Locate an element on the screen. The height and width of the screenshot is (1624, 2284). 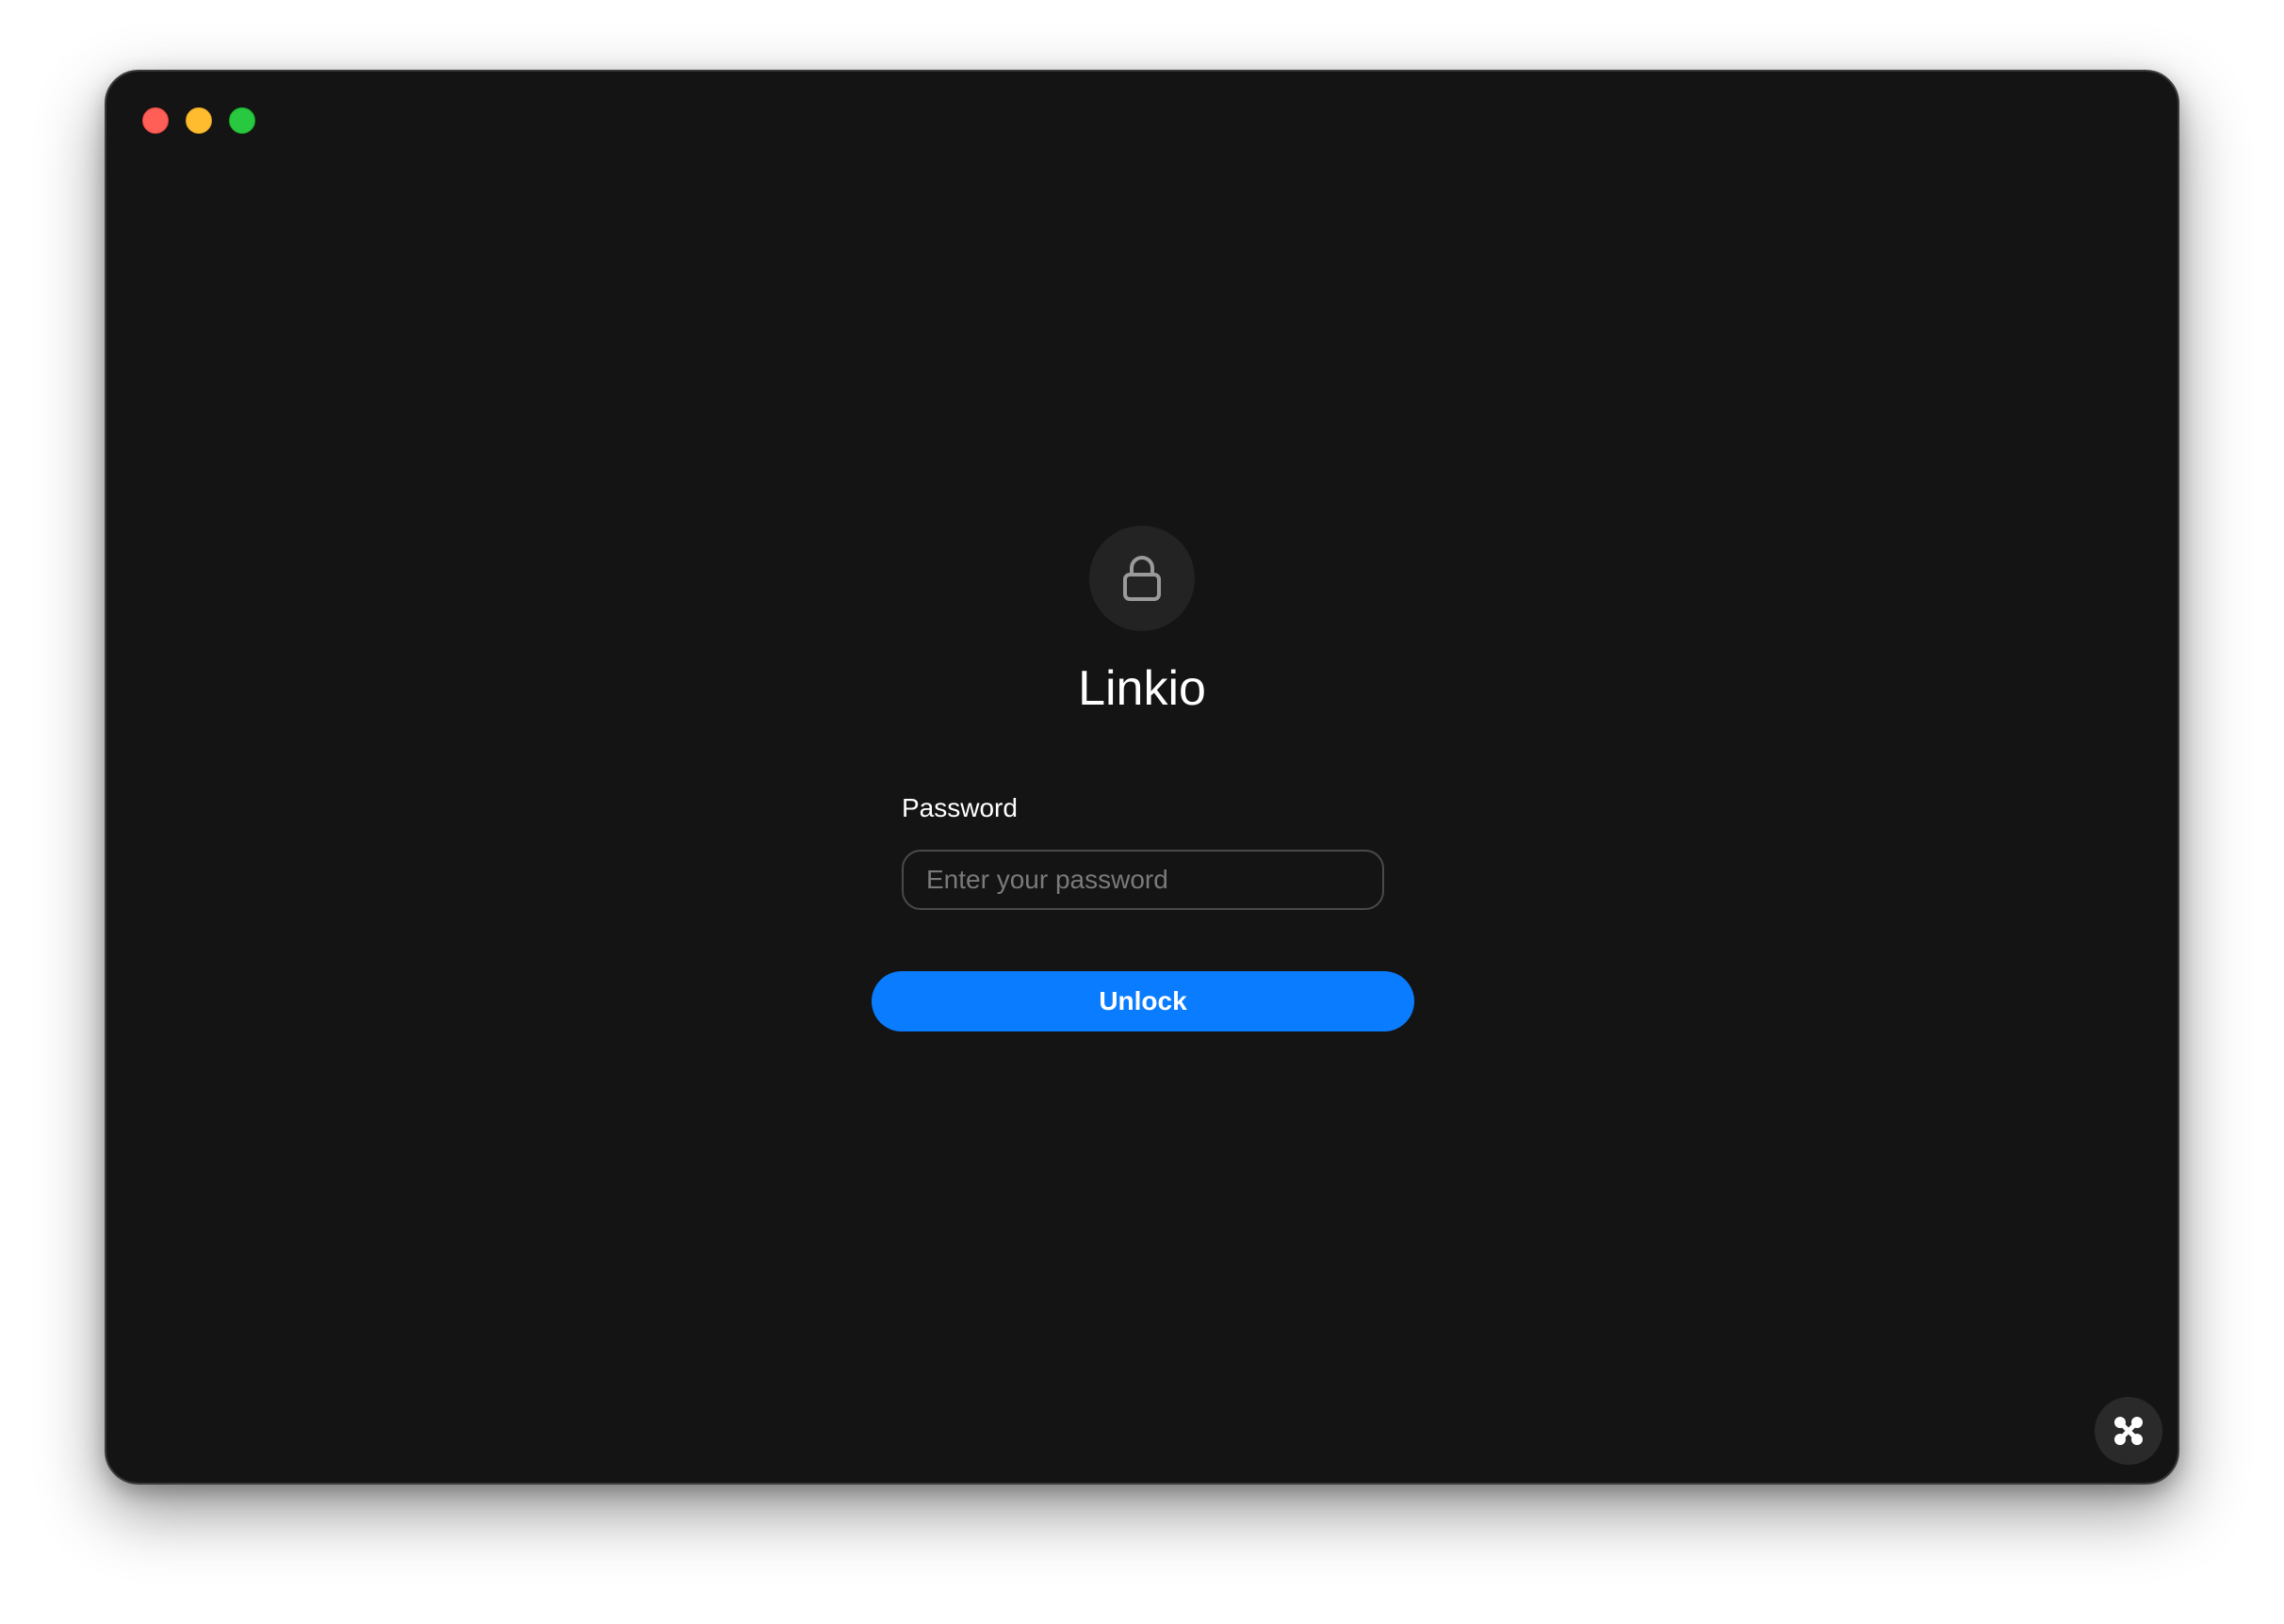
lock-badge is located at coordinates (1142, 578).